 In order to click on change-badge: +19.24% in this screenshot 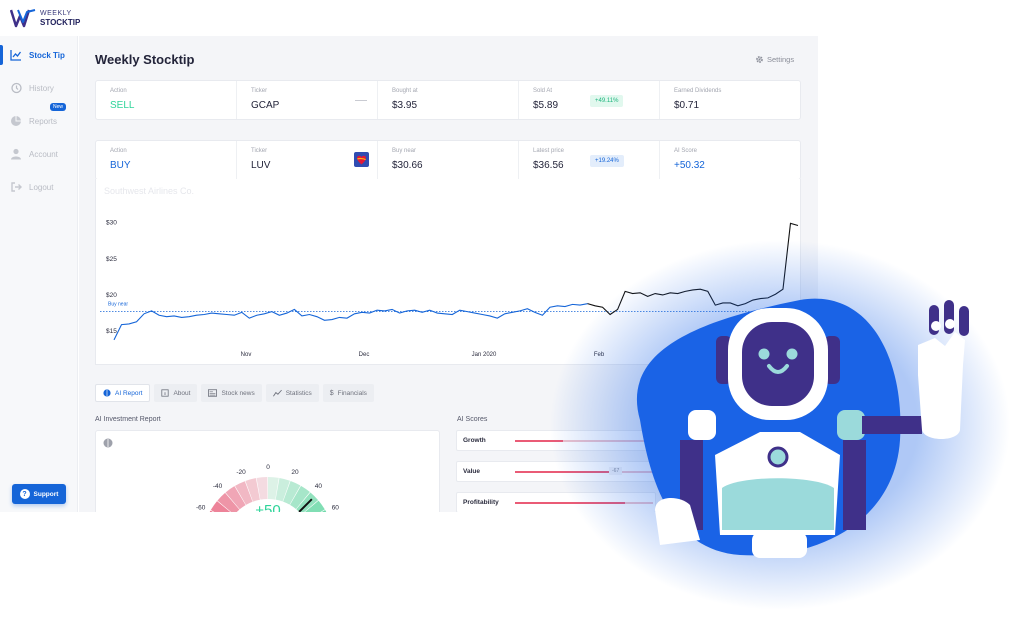, I will do `click(607, 161)`.